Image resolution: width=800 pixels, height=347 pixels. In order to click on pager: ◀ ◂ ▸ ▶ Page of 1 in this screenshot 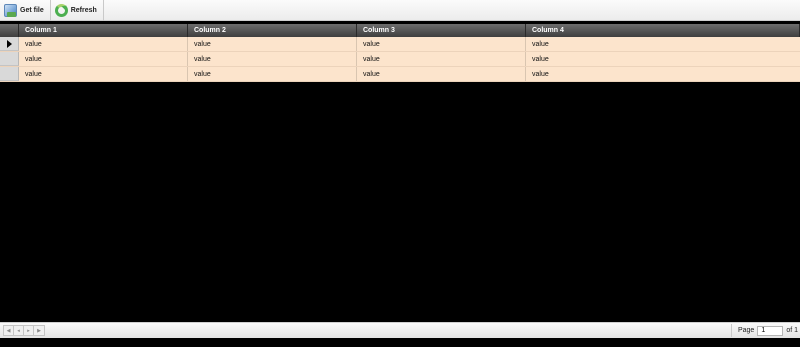, I will do `click(400, 330)`.